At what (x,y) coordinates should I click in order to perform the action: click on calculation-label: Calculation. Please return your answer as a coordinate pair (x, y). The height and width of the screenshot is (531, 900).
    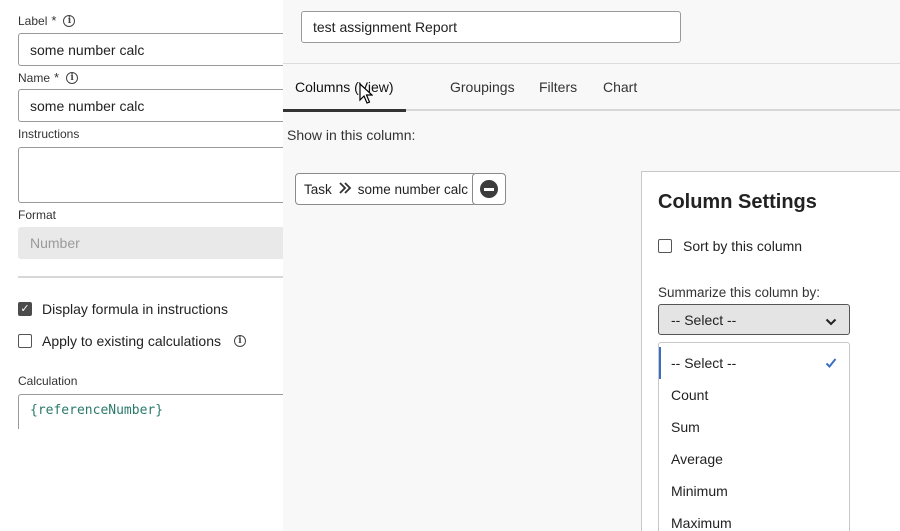
    Looking at the image, I should click on (47, 381).